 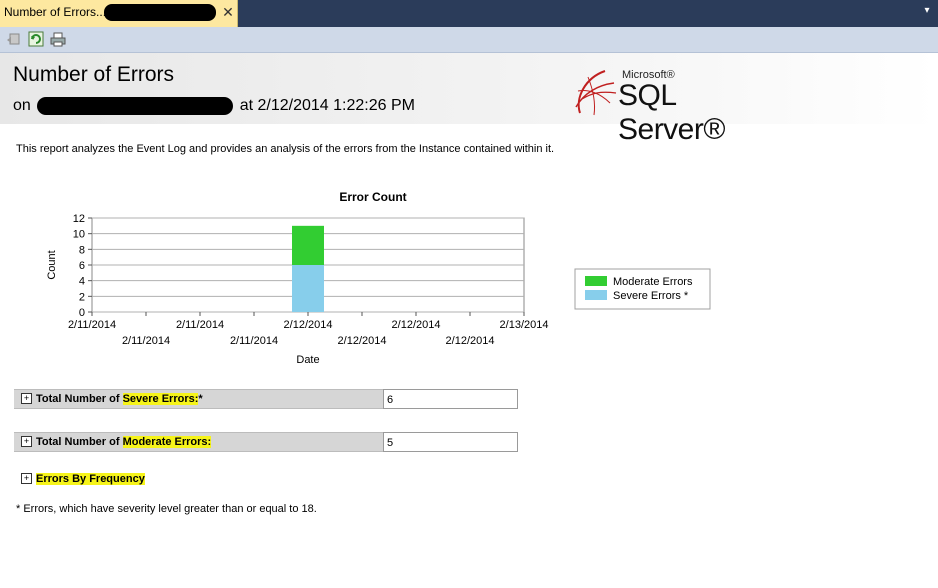 I want to click on errors-by-frequency-row: + Errors By Frequency, so click(x=94, y=480).